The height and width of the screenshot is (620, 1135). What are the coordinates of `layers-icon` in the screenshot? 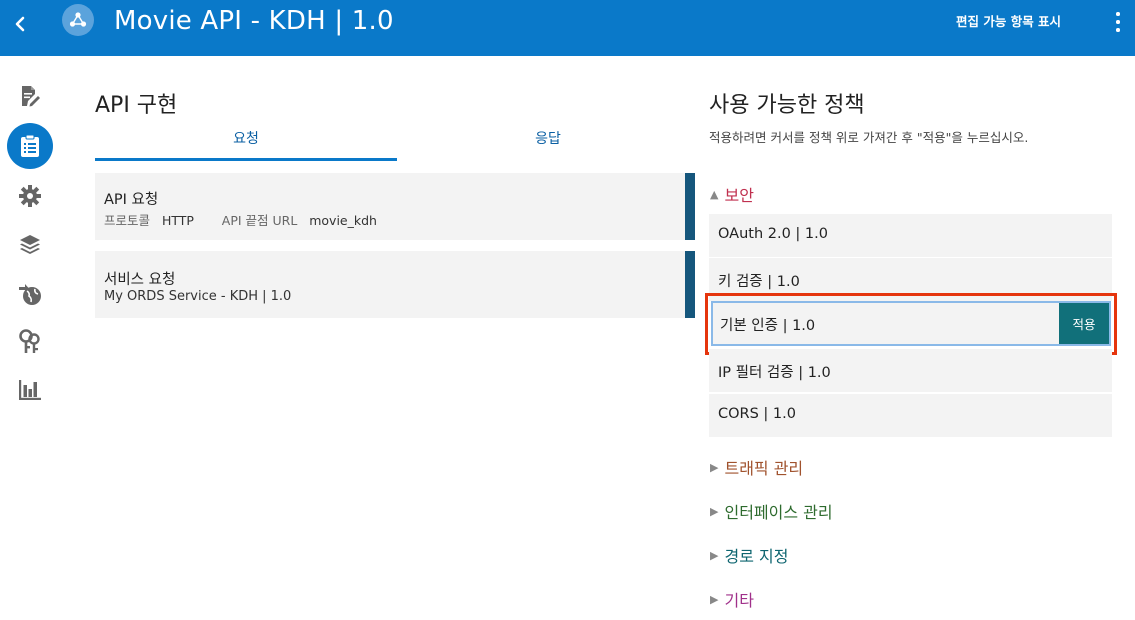 It's located at (30, 244).